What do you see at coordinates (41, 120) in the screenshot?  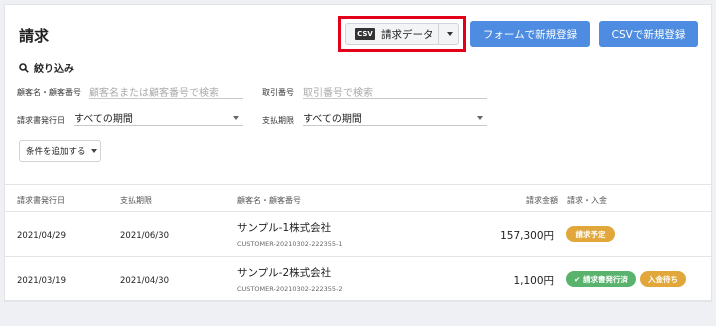 I see `issue-date-filter-label: 請求書発行日` at bounding box center [41, 120].